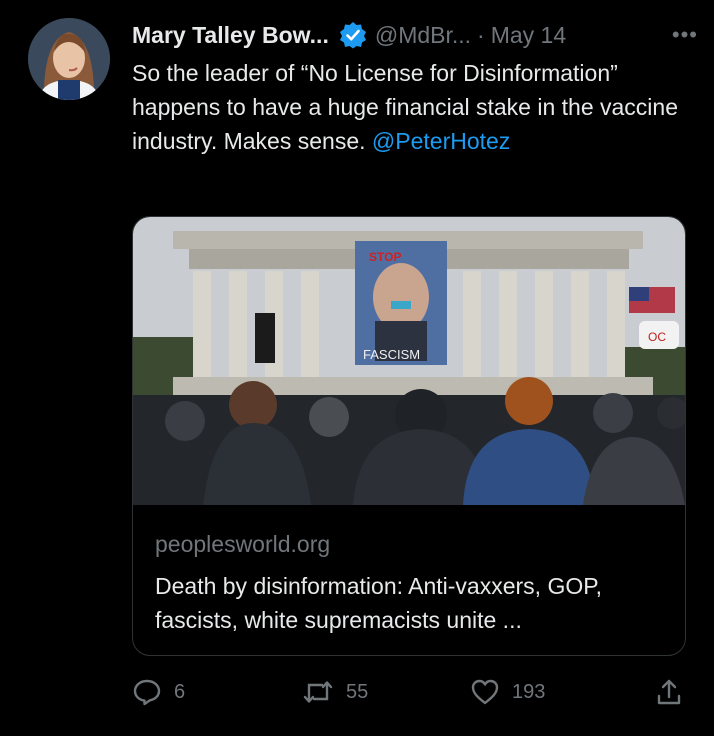 This screenshot has height=736, width=714. I want to click on reply-button: 6, so click(158, 692).